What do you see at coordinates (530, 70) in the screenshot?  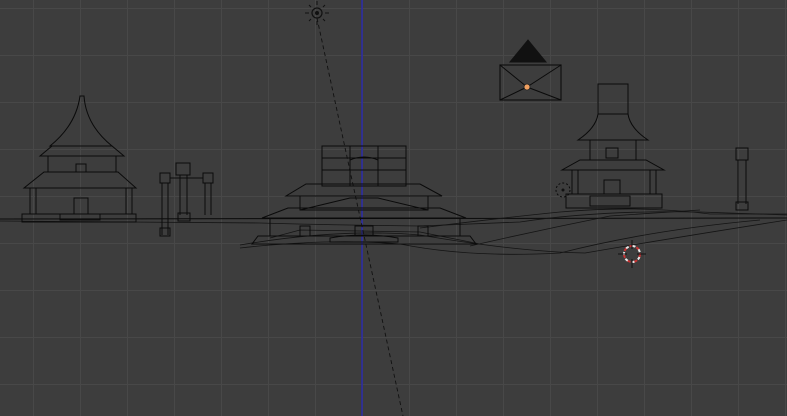 I see `camera-icon` at bounding box center [530, 70].